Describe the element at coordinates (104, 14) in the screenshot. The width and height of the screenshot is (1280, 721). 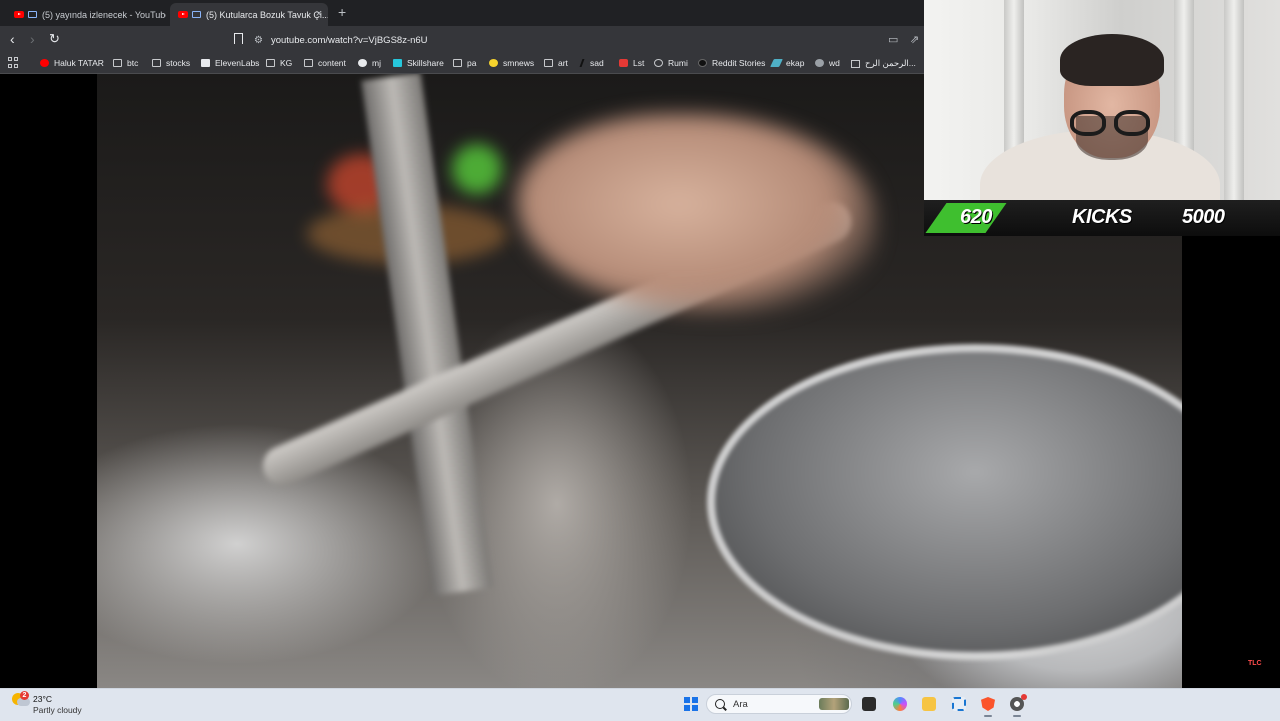
I see `tab-title: (5) yayında izlenecek - YouTube` at that location.